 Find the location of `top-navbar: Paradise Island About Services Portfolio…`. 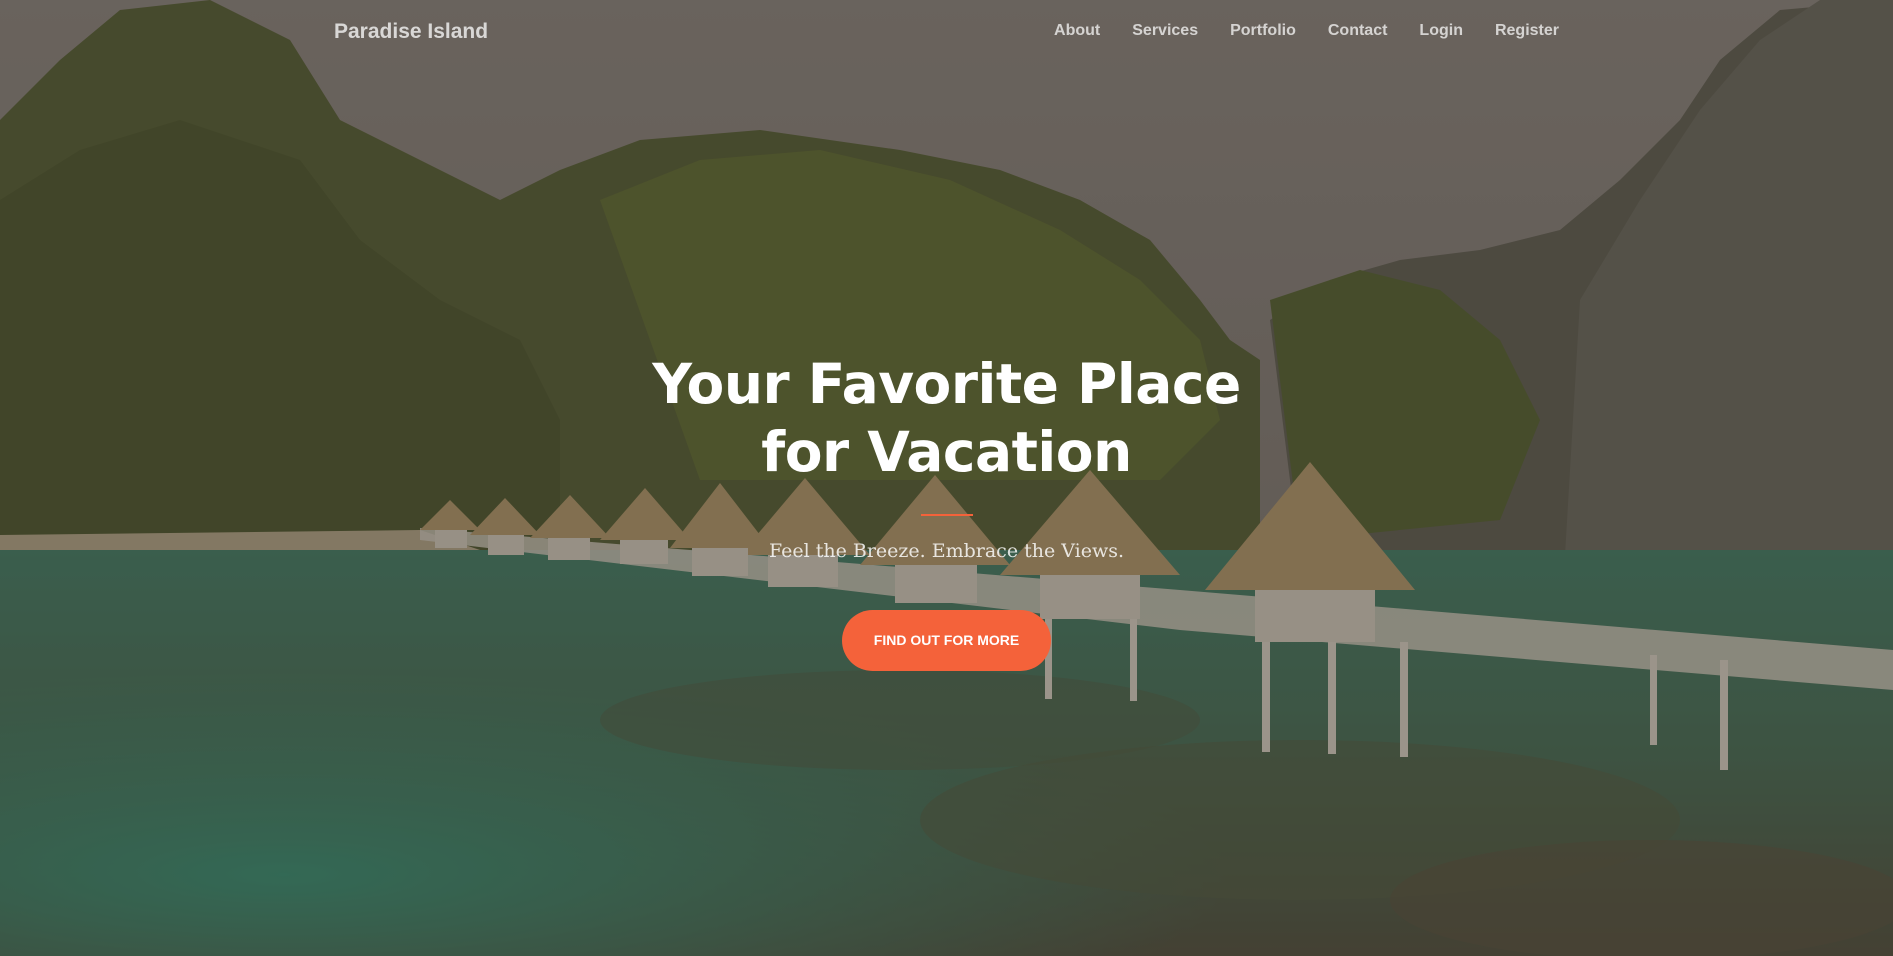

top-navbar: Paradise Island About Services Portfolio… is located at coordinates (946, 34).